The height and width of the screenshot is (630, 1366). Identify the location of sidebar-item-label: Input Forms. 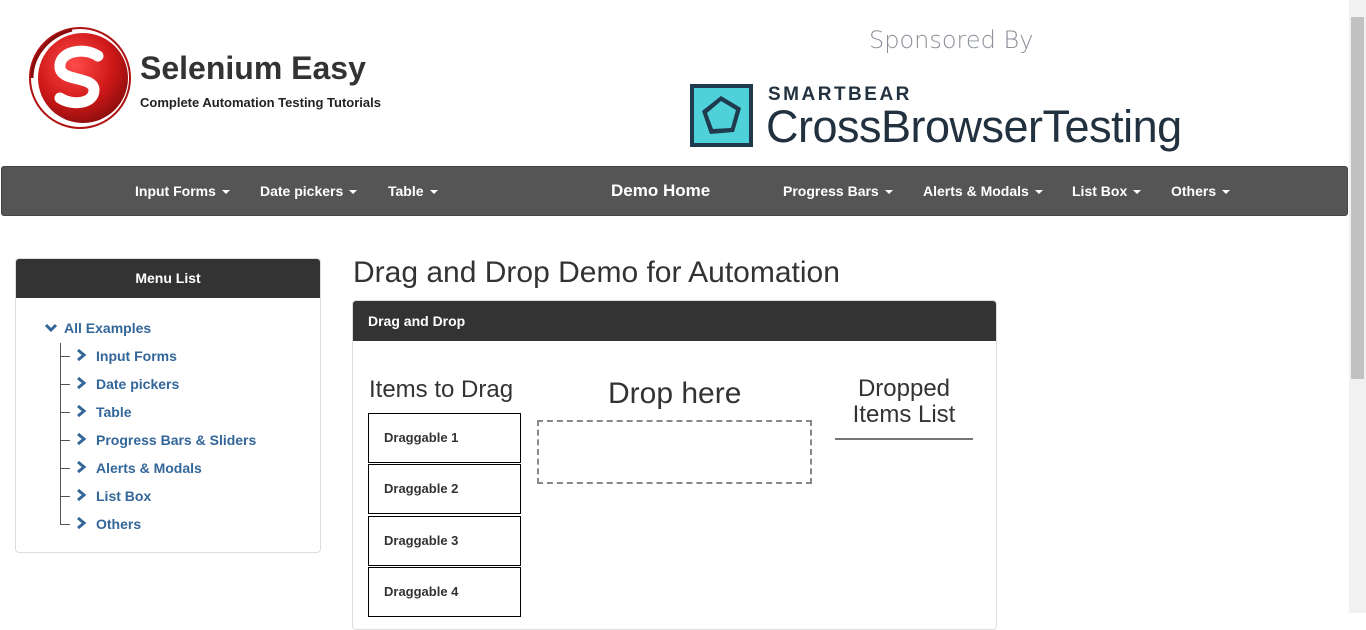
(136, 356).